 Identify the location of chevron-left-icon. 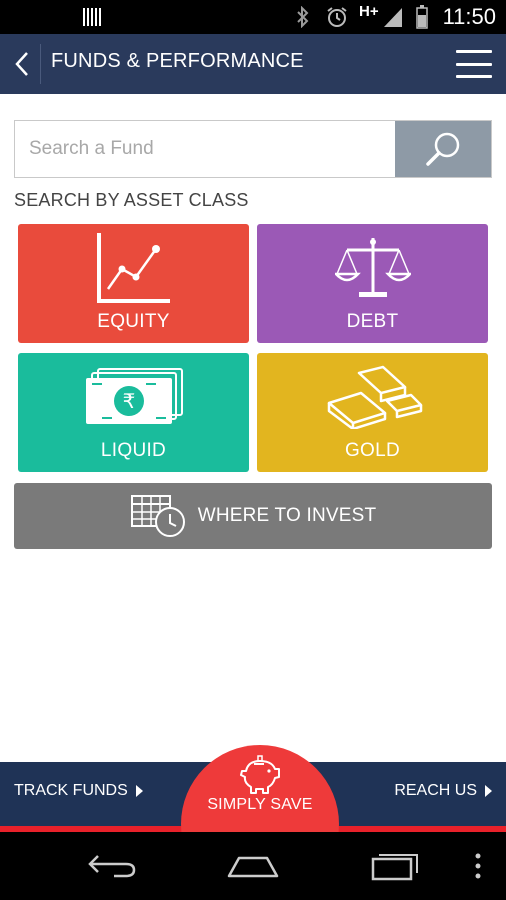
(21, 64).